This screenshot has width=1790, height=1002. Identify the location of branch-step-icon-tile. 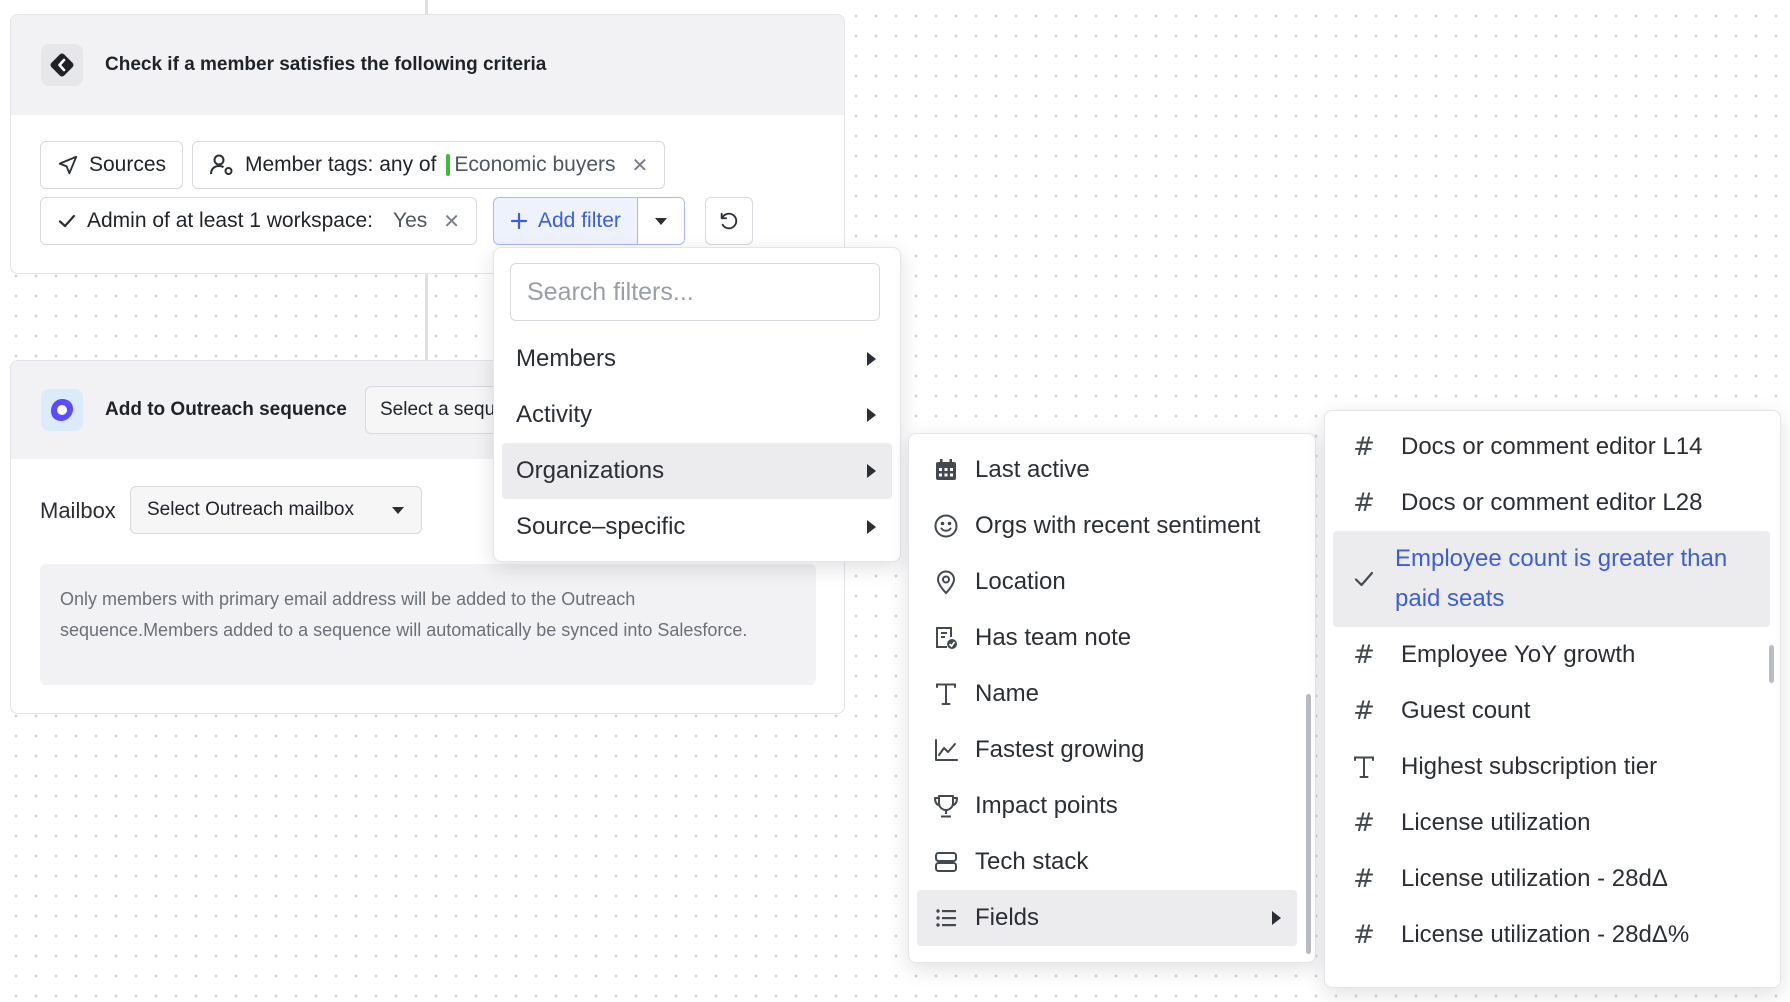
(62, 65).